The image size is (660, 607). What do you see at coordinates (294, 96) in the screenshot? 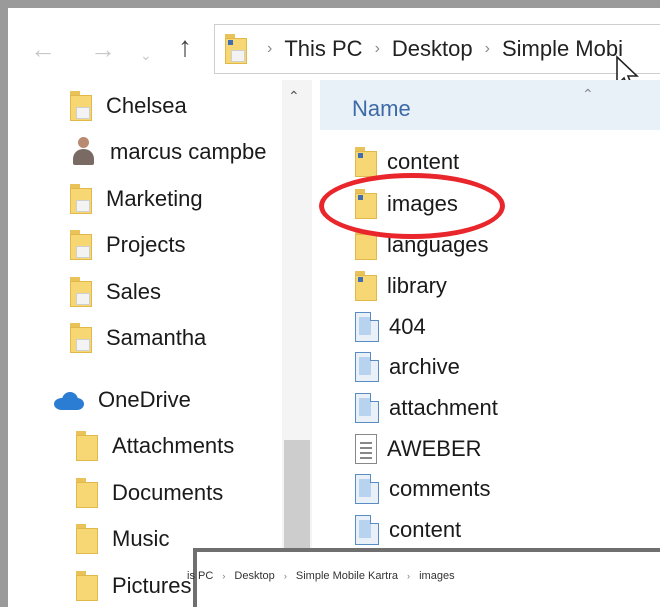
I see `scroll-up-chevron-icon: ⌃` at bounding box center [294, 96].